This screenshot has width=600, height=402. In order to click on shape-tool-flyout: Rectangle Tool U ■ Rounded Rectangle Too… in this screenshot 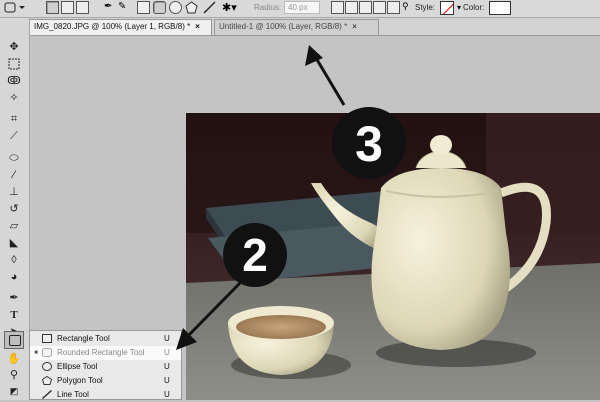, I will do `click(105, 365)`.